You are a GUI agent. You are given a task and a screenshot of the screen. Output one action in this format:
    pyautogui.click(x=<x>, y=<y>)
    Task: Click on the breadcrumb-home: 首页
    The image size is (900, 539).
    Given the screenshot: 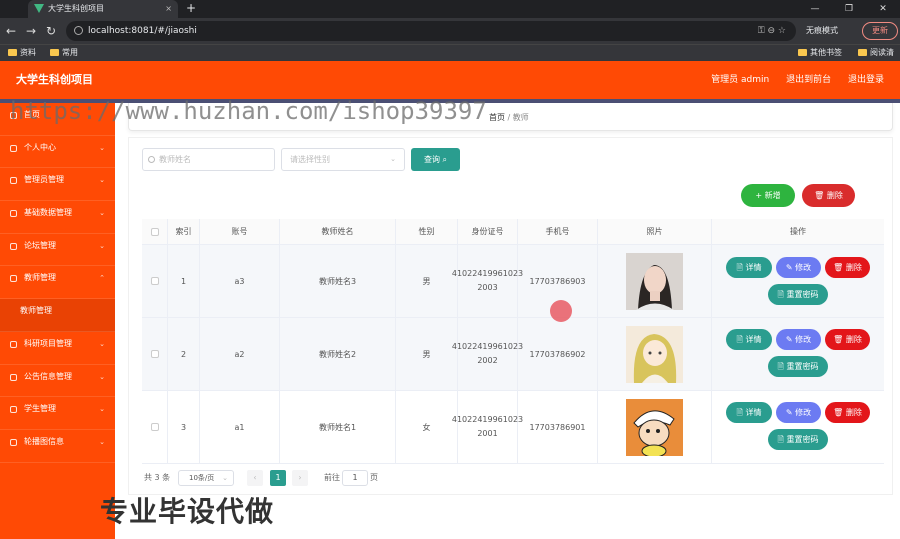 What is the action you would take?
    pyautogui.click(x=497, y=117)
    